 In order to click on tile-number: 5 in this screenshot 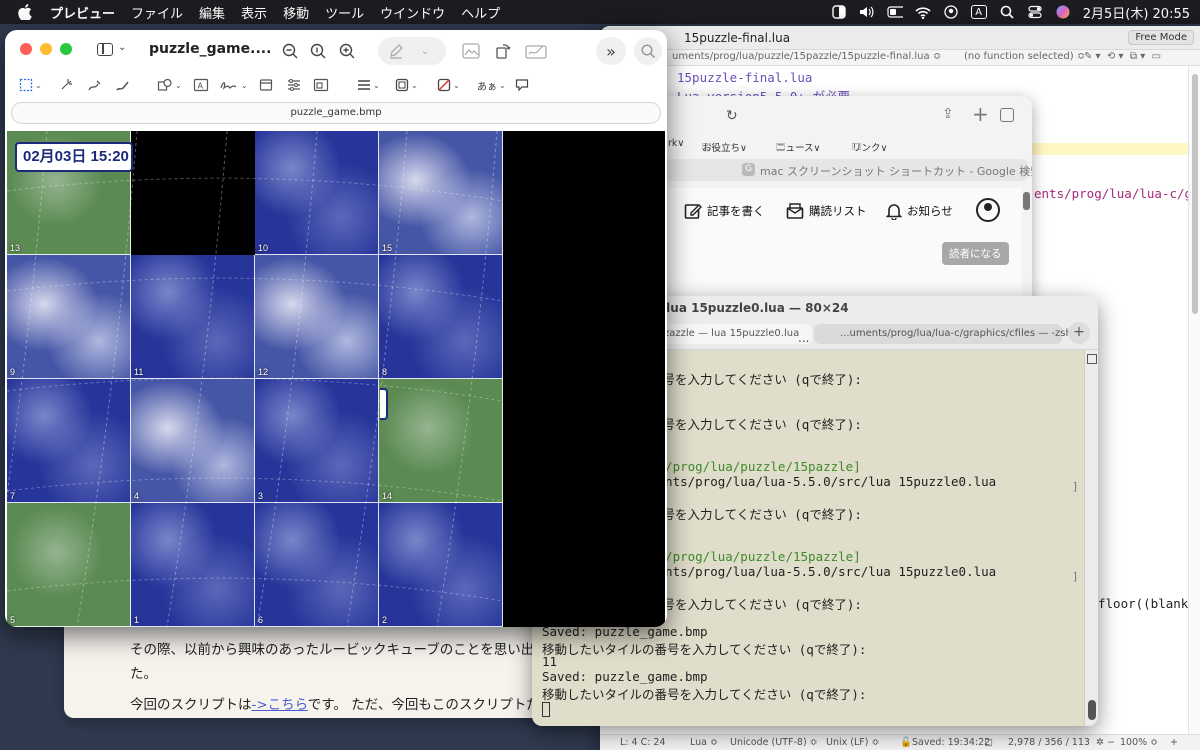, I will do `click(13, 620)`.